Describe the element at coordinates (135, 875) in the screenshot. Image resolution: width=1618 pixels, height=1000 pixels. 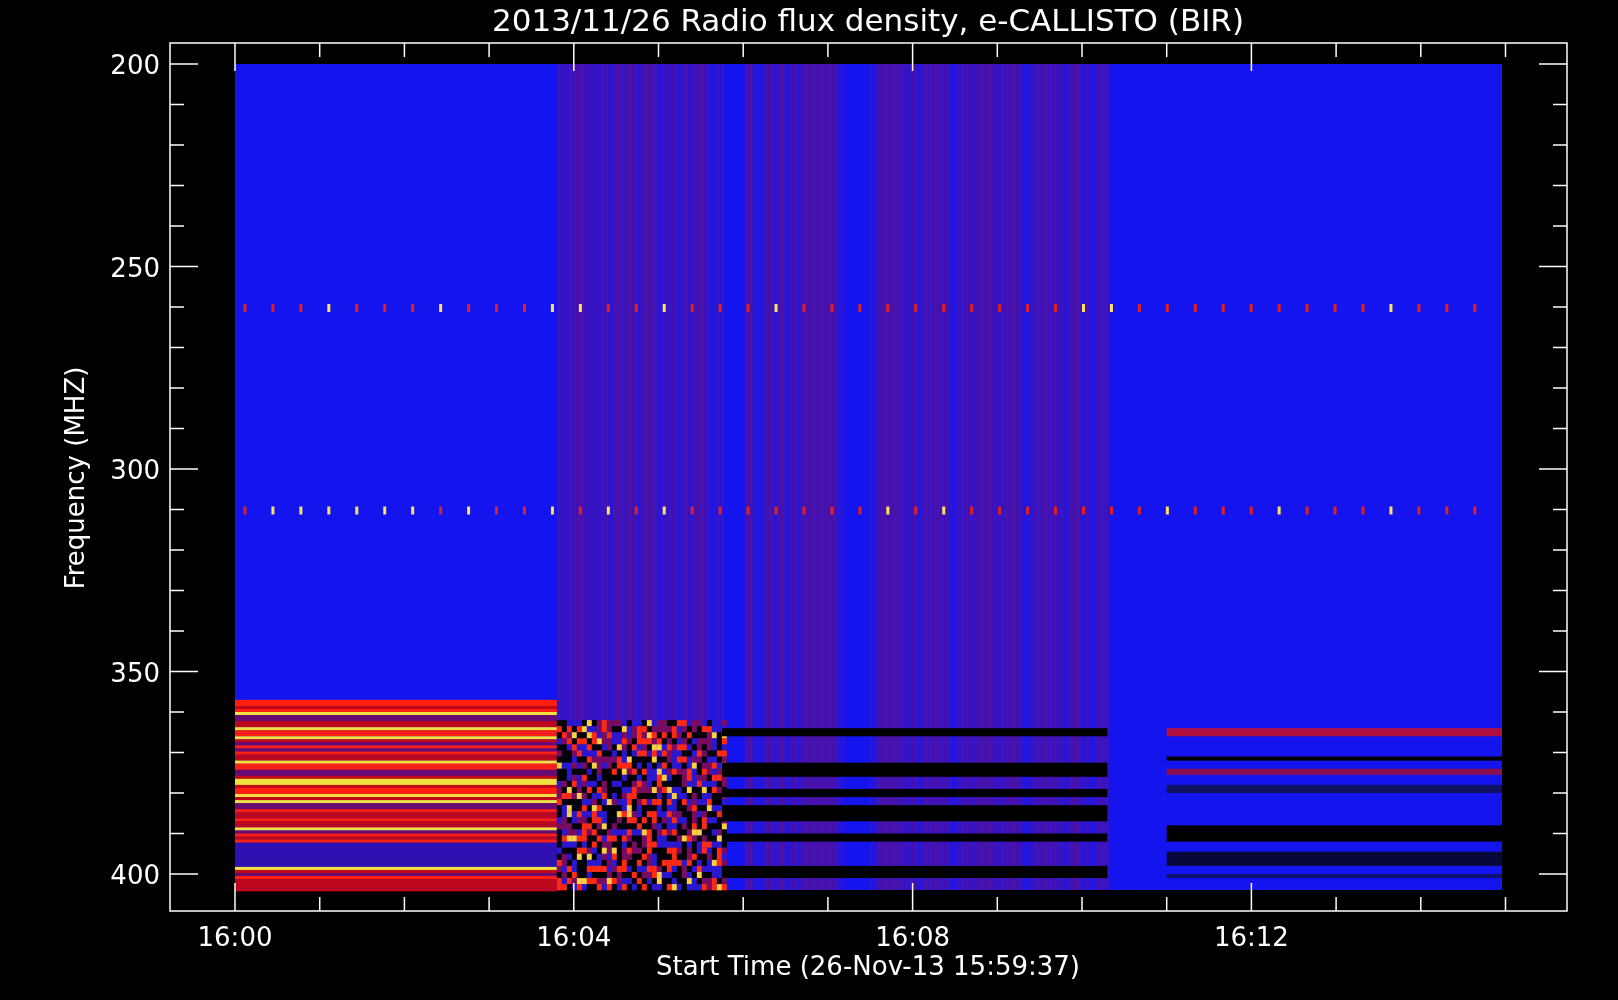
I see `y-tick-label: 400` at that location.